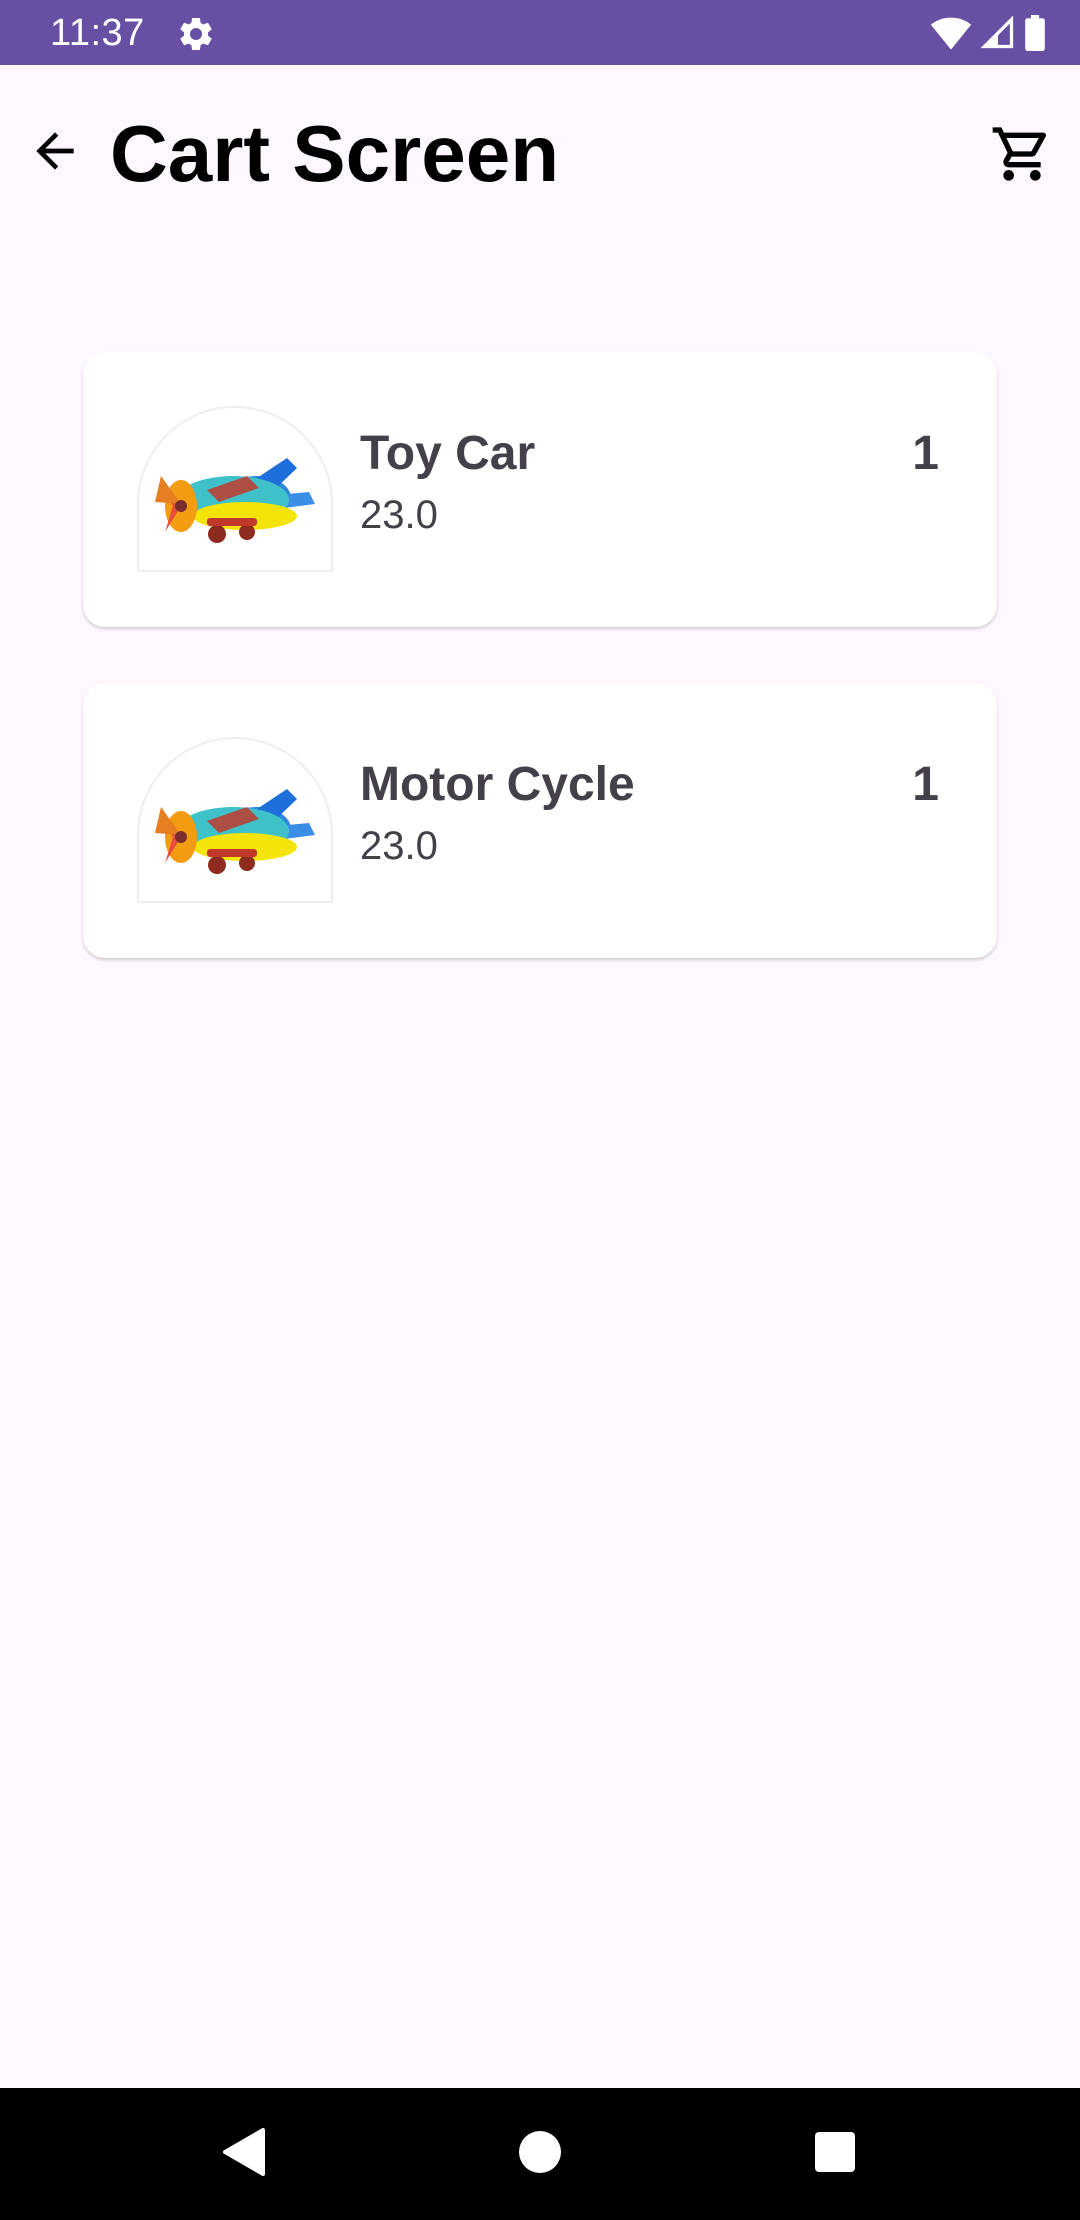 The height and width of the screenshot is (2220, 1080). Describe the element at coordinates (540, 820) in the screenshot. I see `cart-item-card: Motor Cycle 23.0 1` at that location.